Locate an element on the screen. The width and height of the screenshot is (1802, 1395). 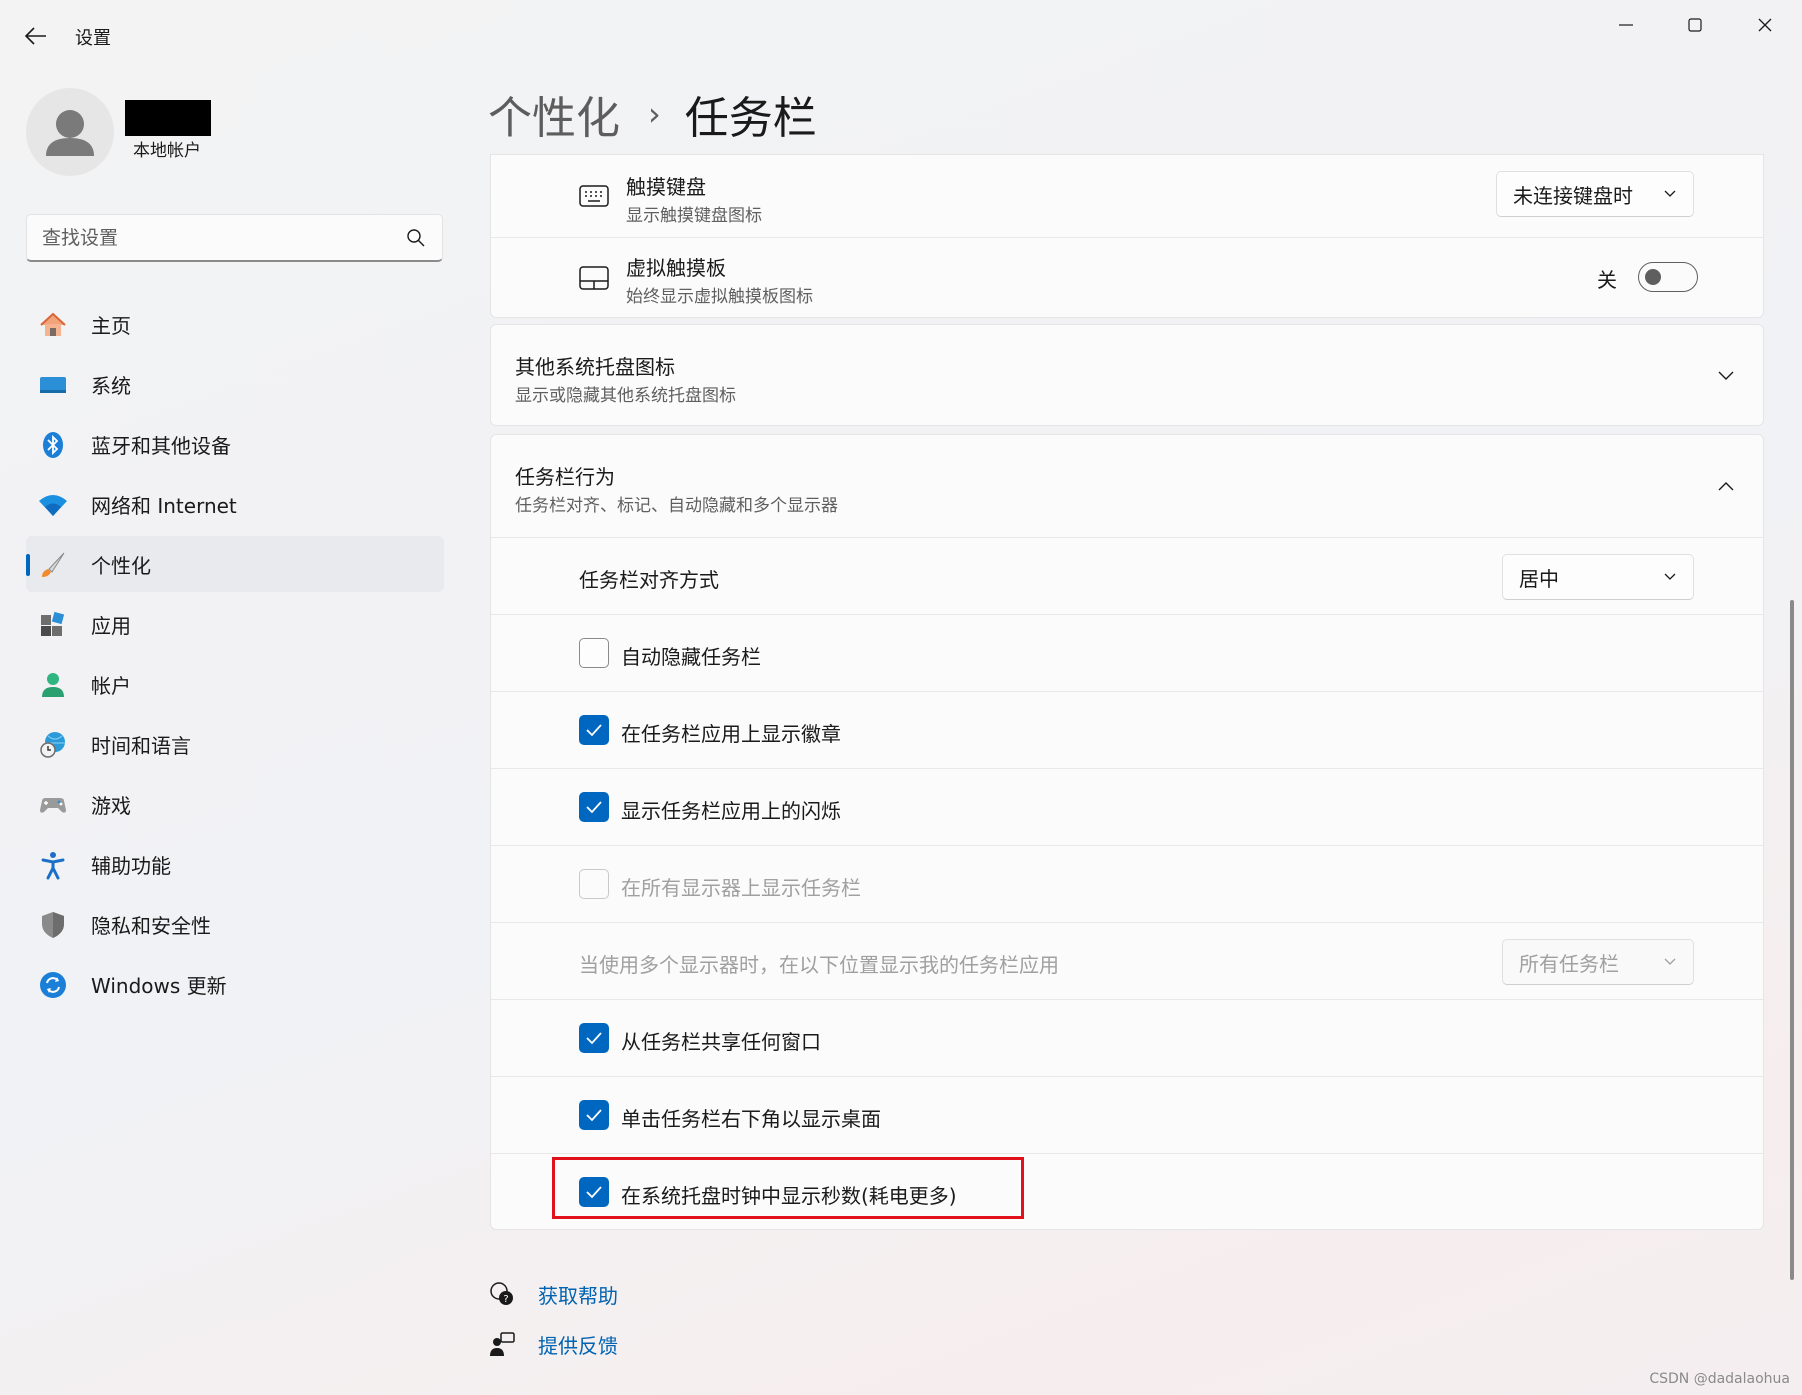
auto-hide-checkbox is located at coordinates (594, 653).